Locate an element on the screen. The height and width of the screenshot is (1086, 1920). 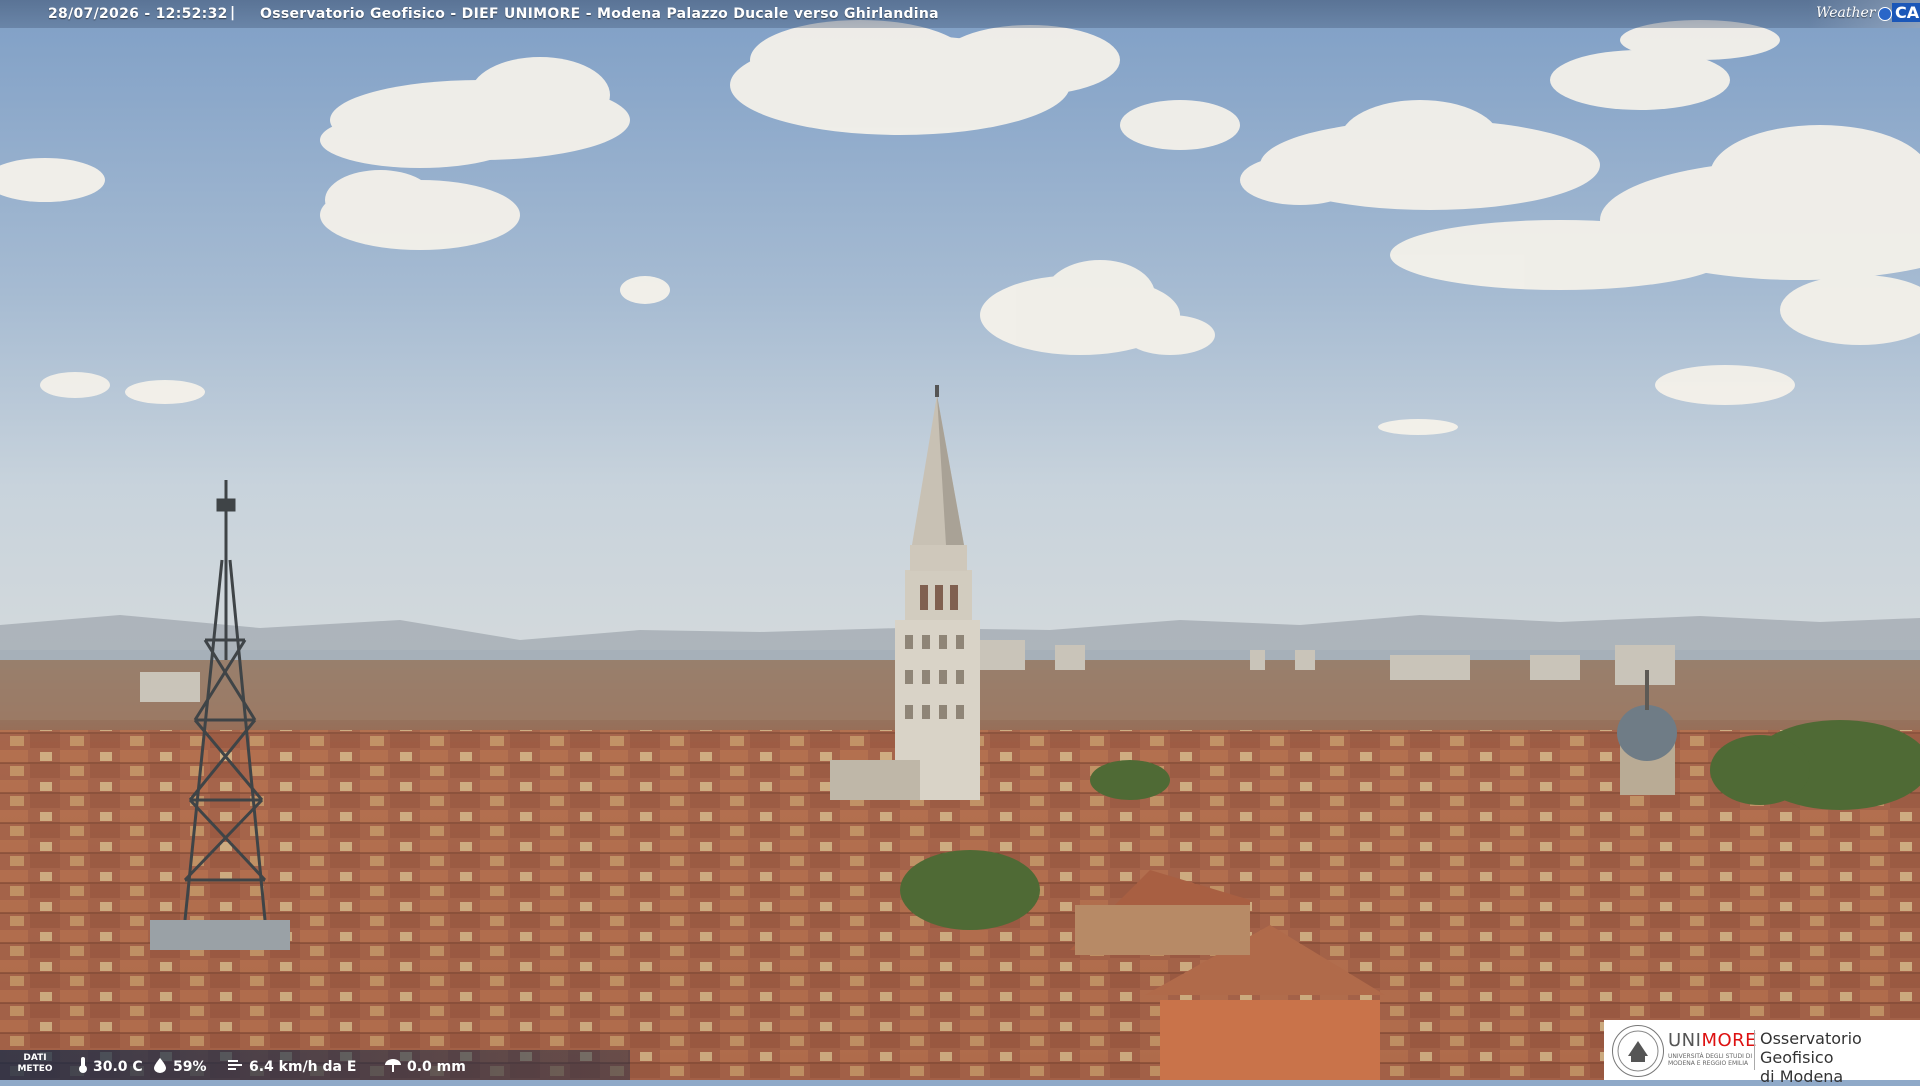
thermometer-icon is located at coordinates (83, 1067).